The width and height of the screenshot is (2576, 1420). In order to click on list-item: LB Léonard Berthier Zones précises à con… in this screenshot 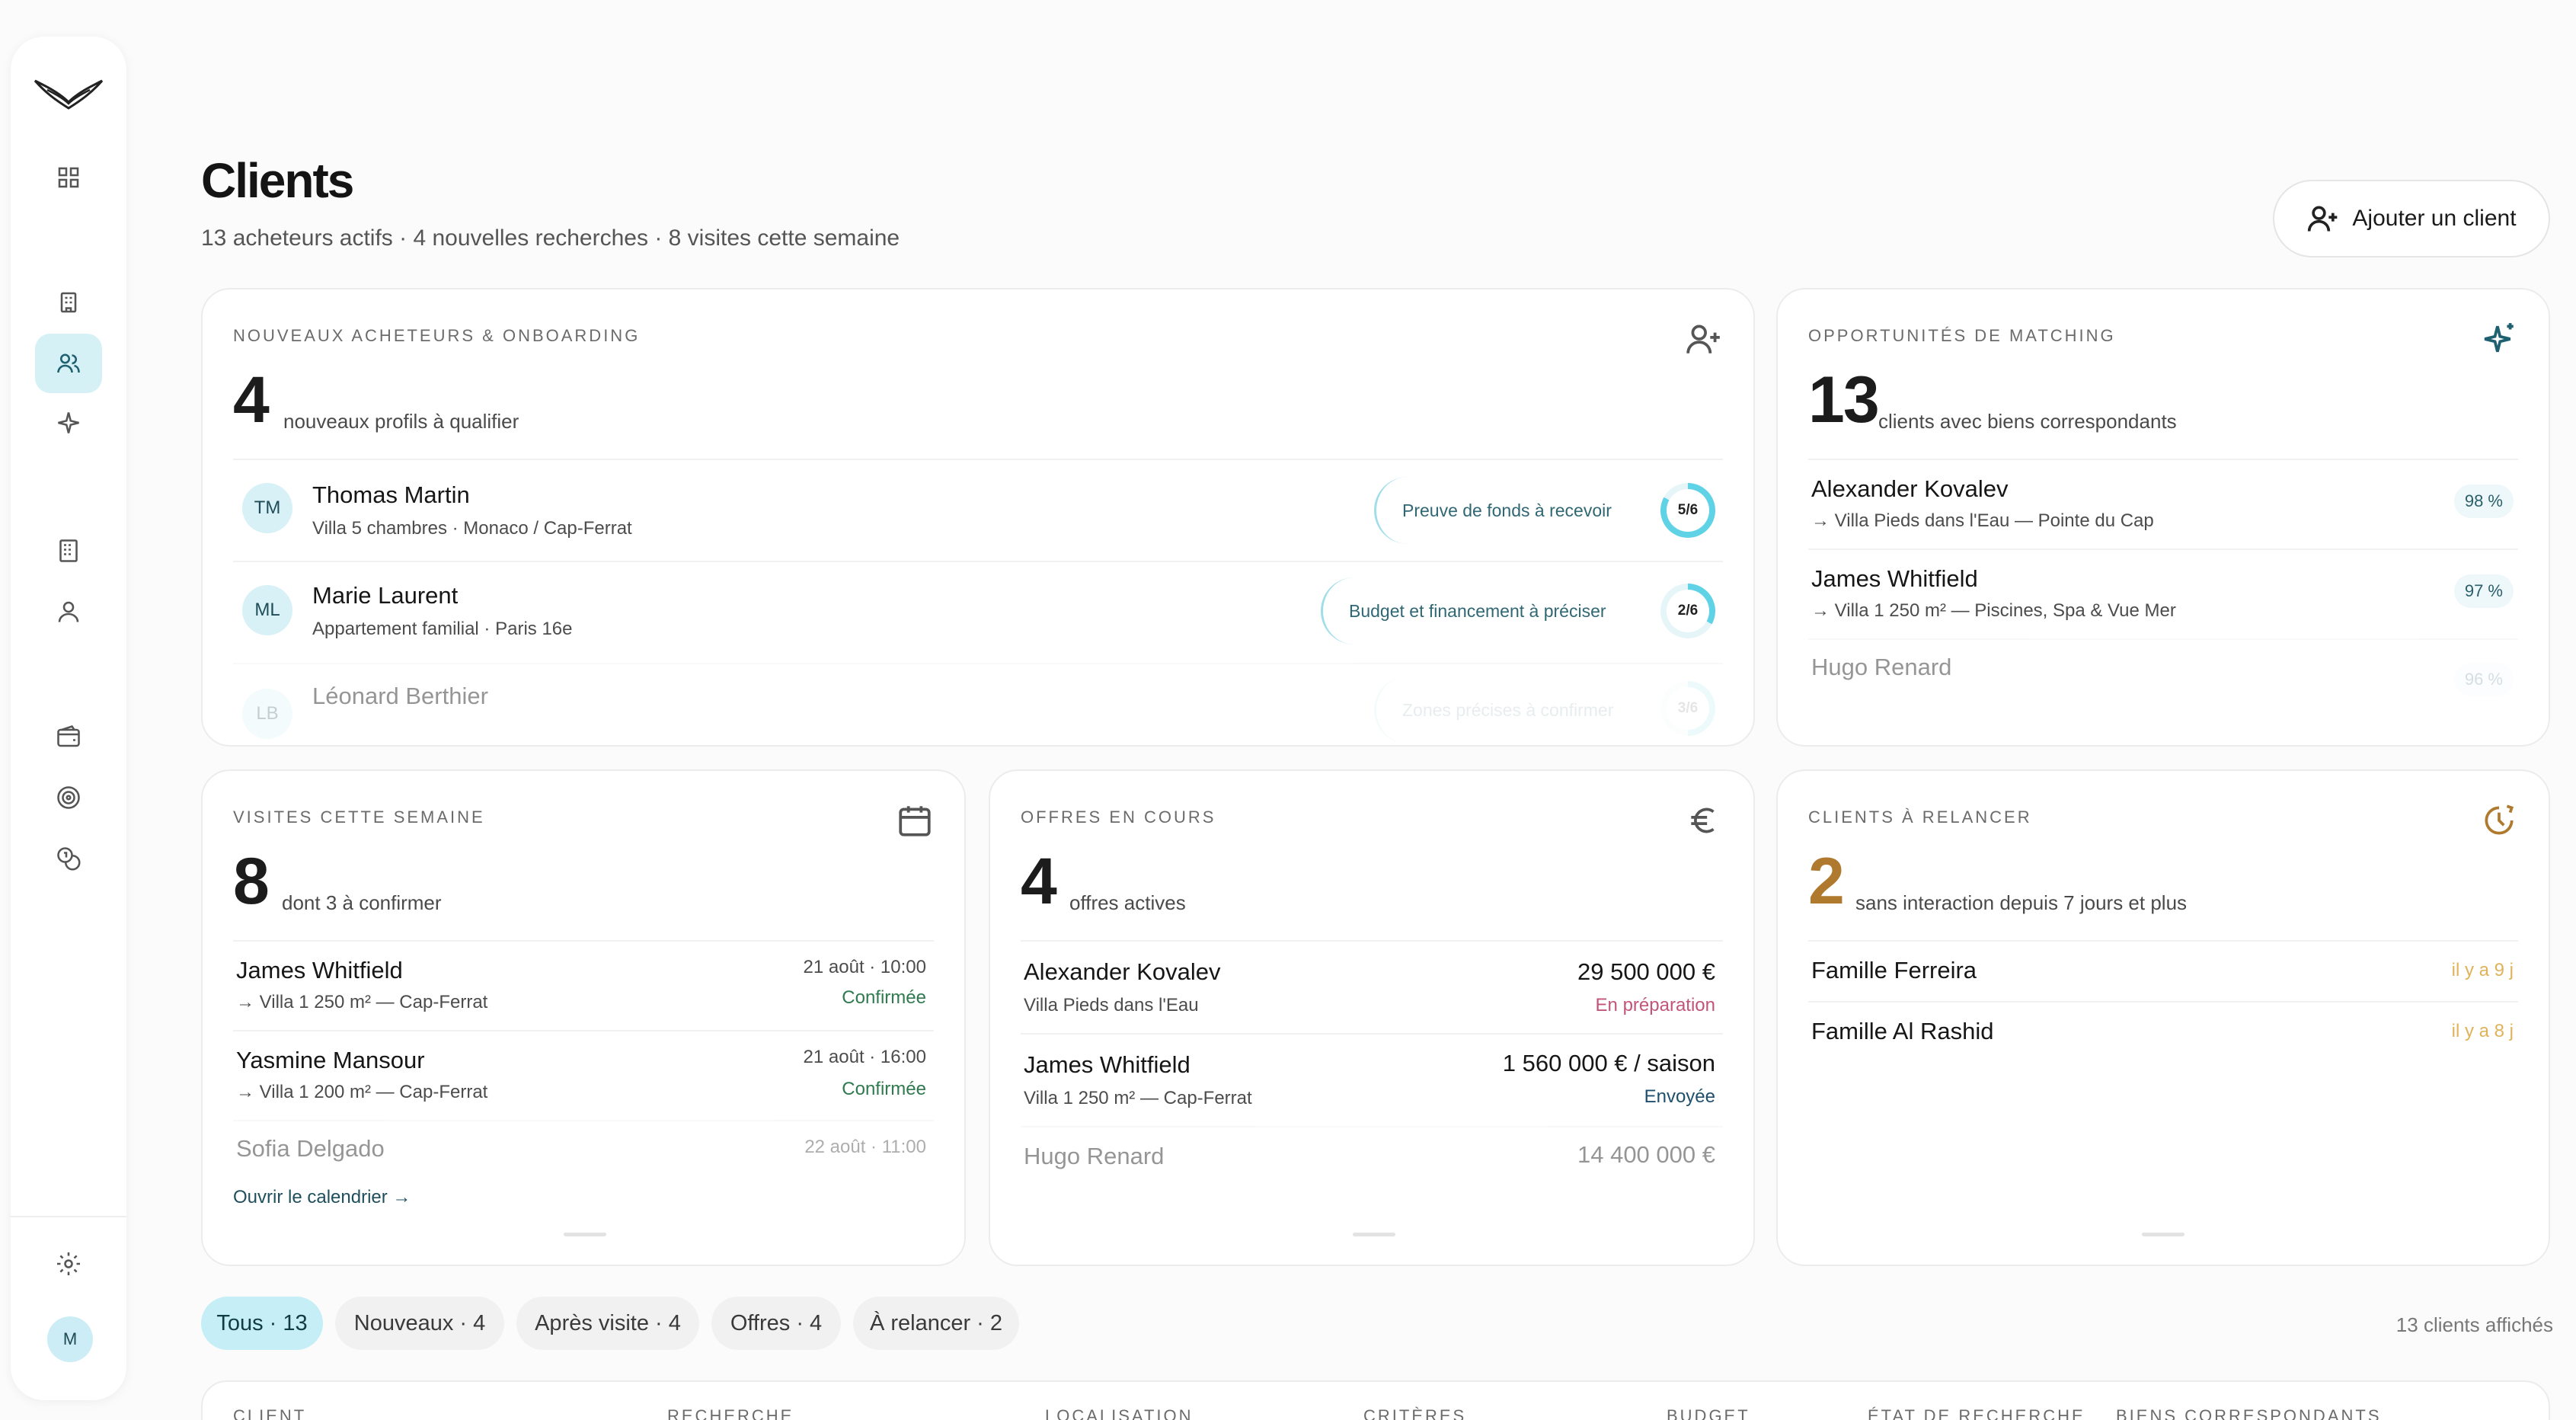, I will do `click(978, 704)`.